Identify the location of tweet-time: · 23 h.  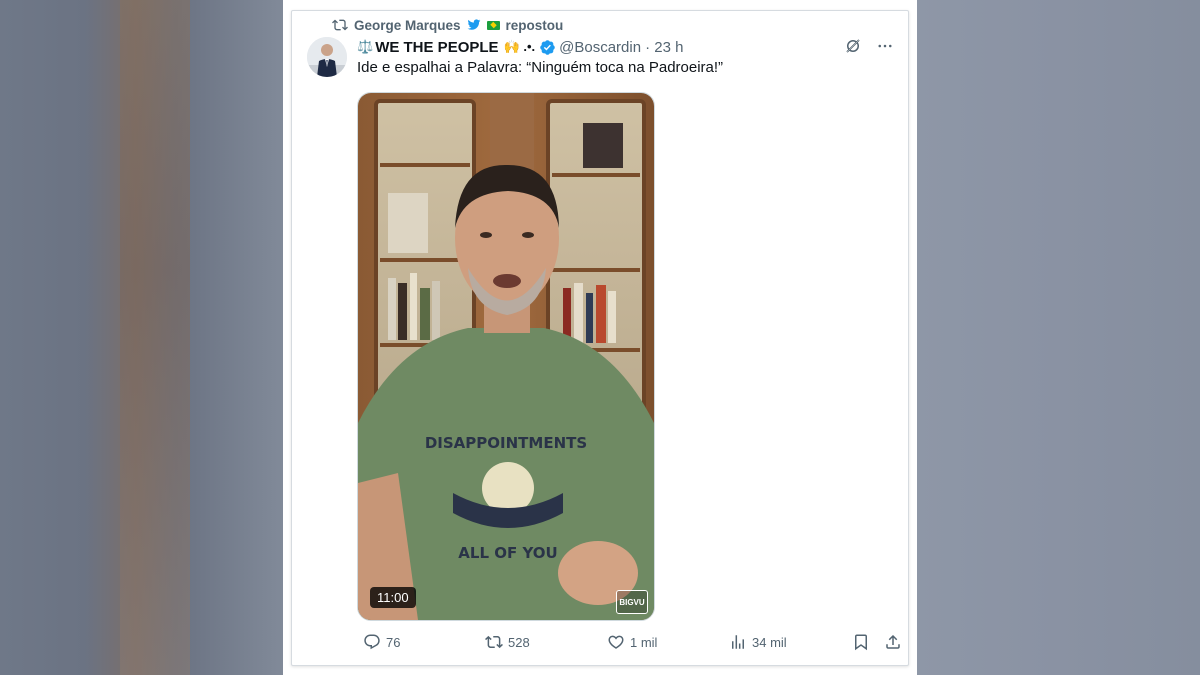
(664, 47).